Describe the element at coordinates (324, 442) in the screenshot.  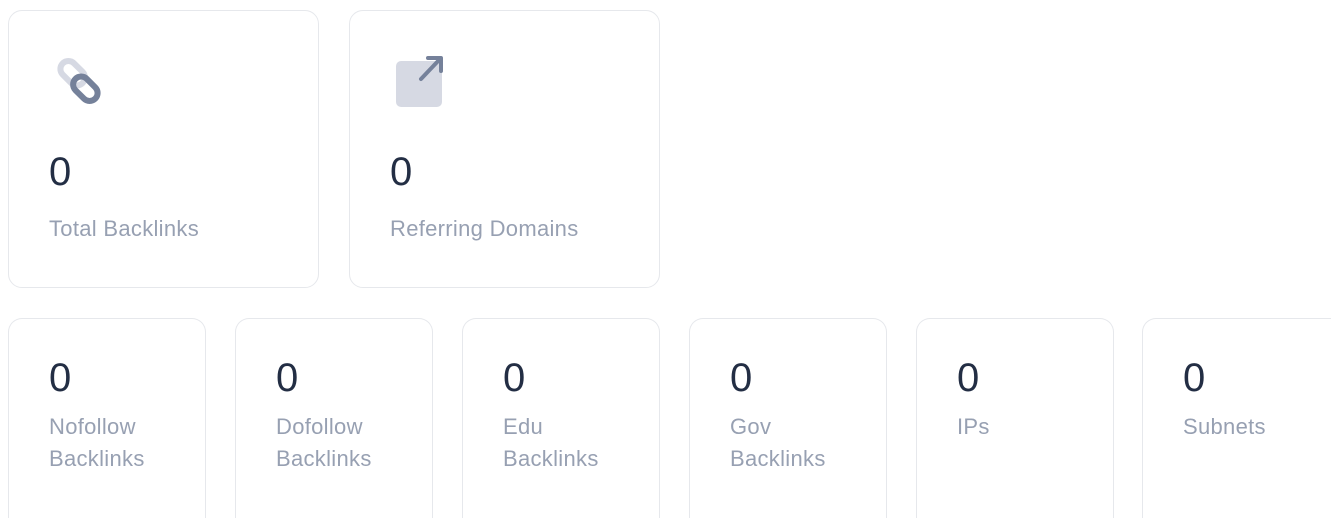
I see `dofollow-backlinks-label: Dofollow Backlinks` at that location.